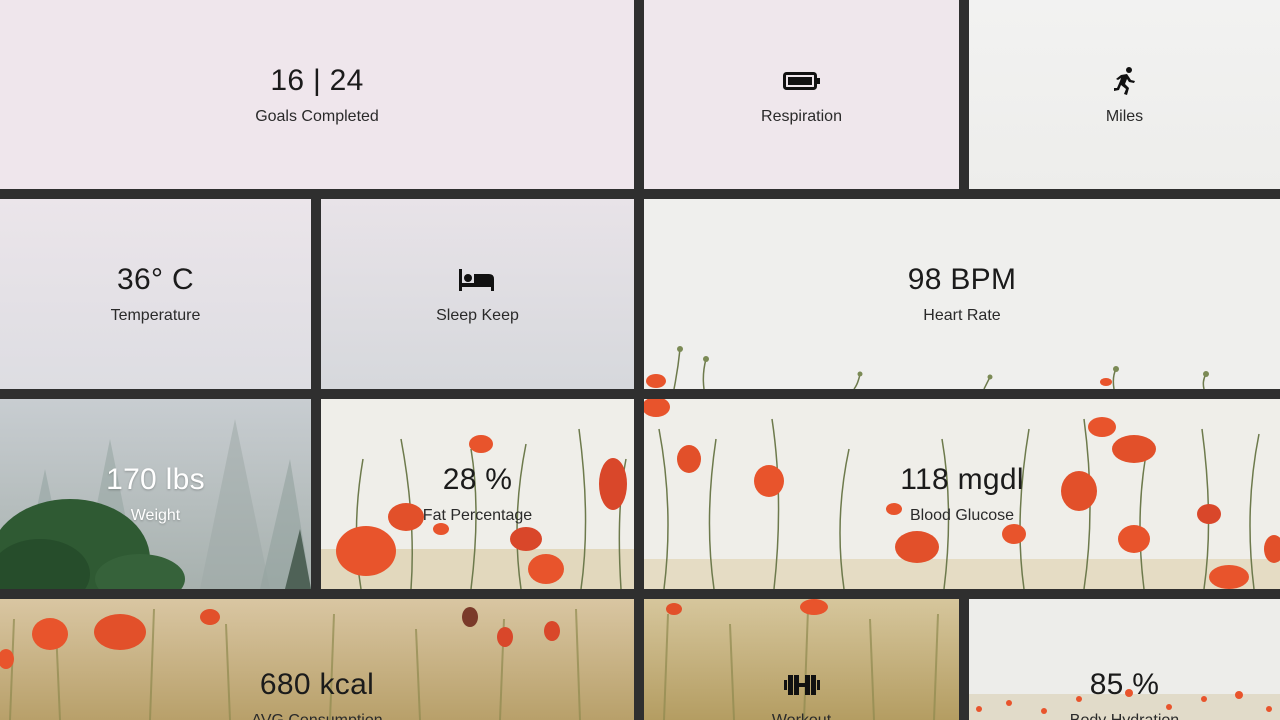  I want to click on weight-tile: 170 lbs Weight, so click(155, 494).